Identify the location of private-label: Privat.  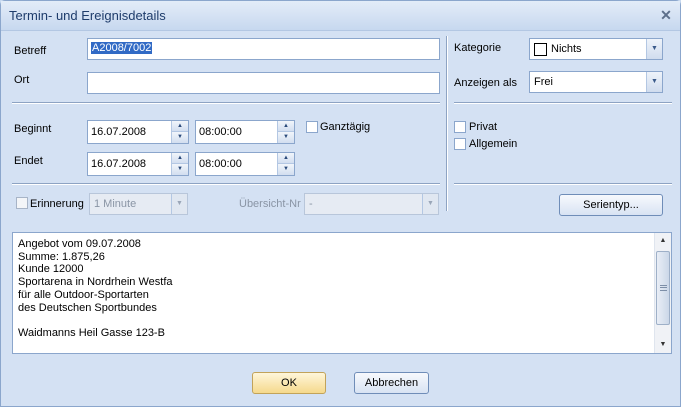
(483, 127).